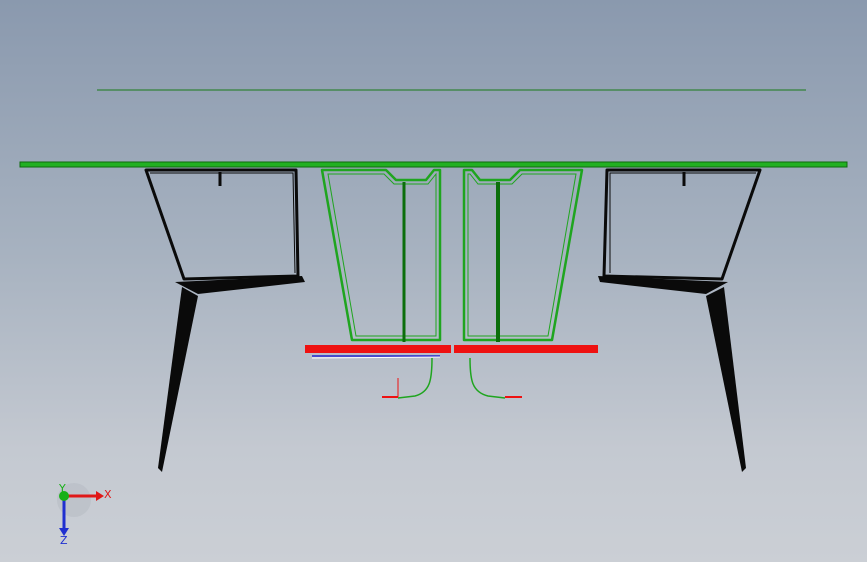 Image resolution: width=867 pixels, height=562 pixels. Describe the element at coordinates (726, 379) in the screenshot. I see `right-leg-foot` at that location.